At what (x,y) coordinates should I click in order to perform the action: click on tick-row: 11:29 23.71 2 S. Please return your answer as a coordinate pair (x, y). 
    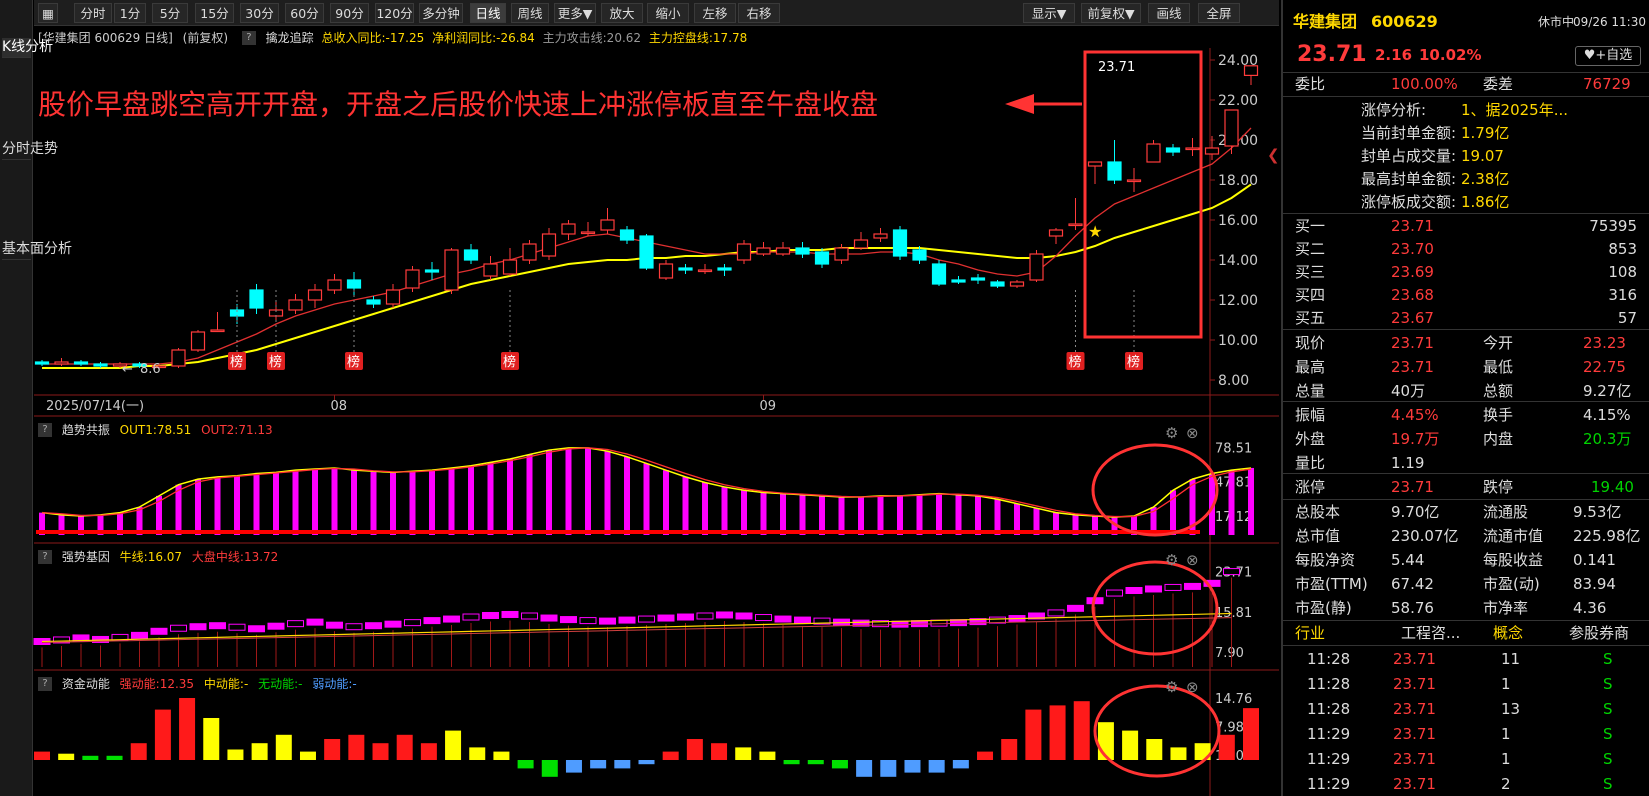
    Looking at the image, I should click on (1460, 784).